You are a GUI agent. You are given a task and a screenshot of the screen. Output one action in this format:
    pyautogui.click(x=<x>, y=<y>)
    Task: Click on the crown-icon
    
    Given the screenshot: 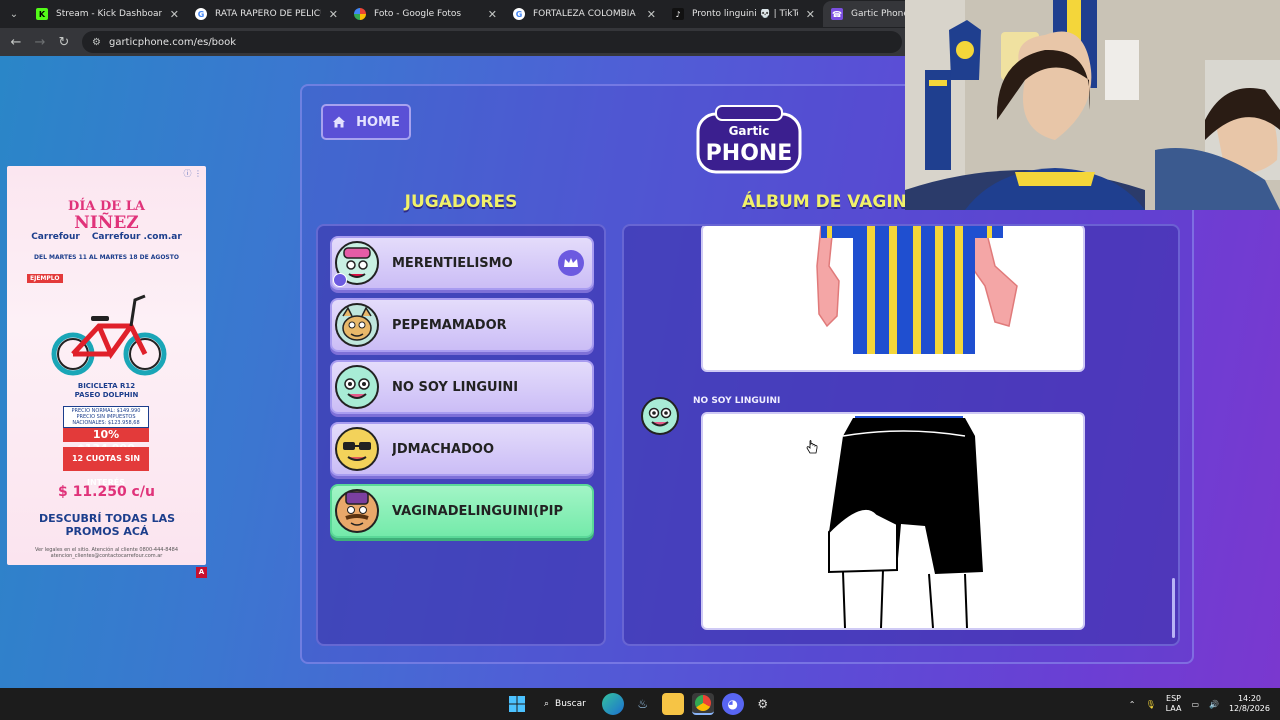 What is the action you would take?
    pyautogui.click(x=571, y=263)
    